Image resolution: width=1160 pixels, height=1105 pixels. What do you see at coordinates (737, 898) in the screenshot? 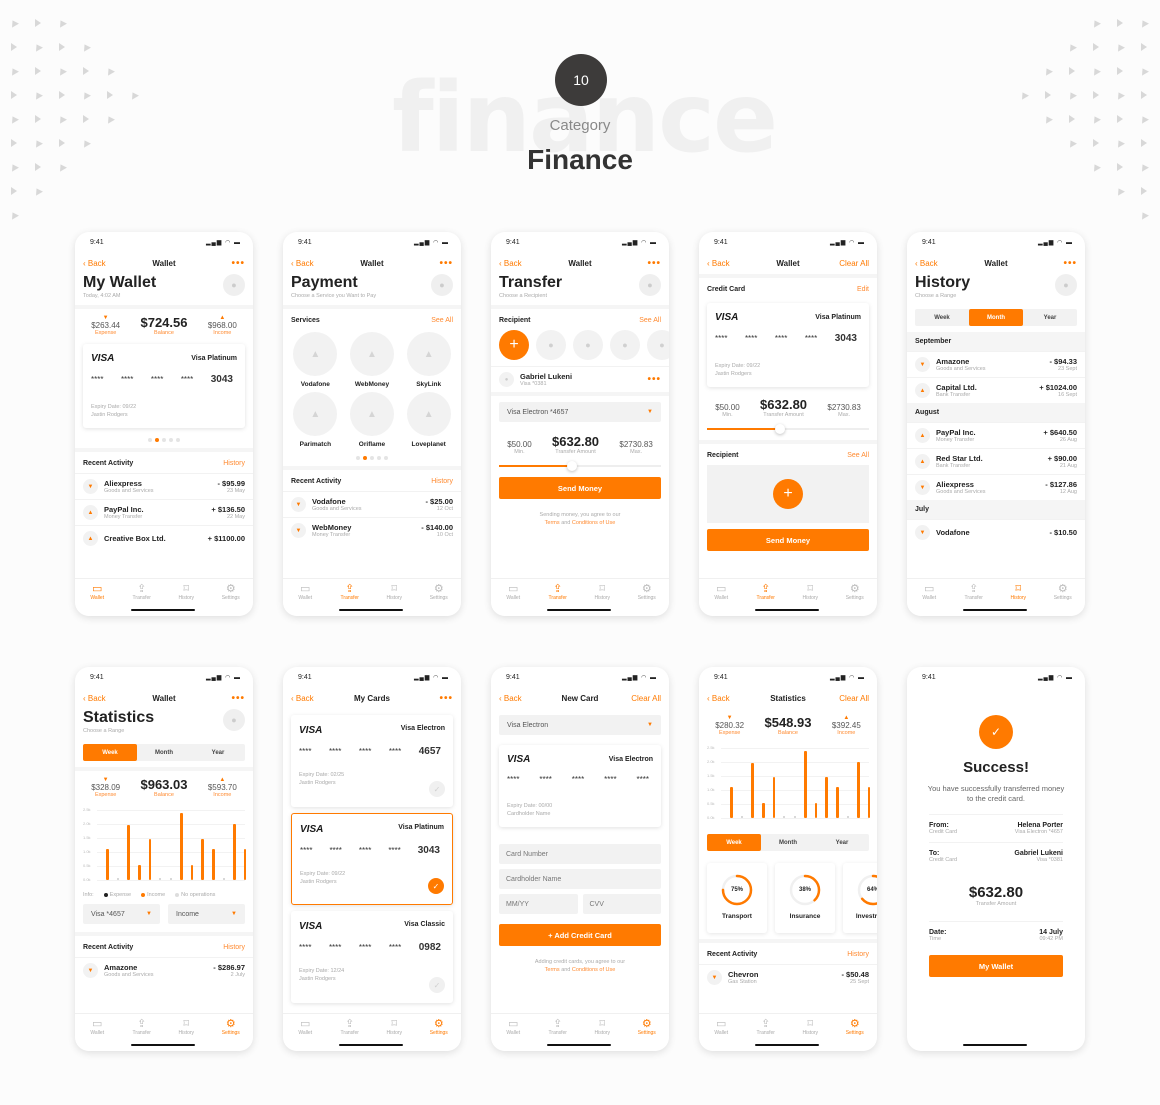
I see `category-card: 75% Transport` at bounding box center [737, 898].